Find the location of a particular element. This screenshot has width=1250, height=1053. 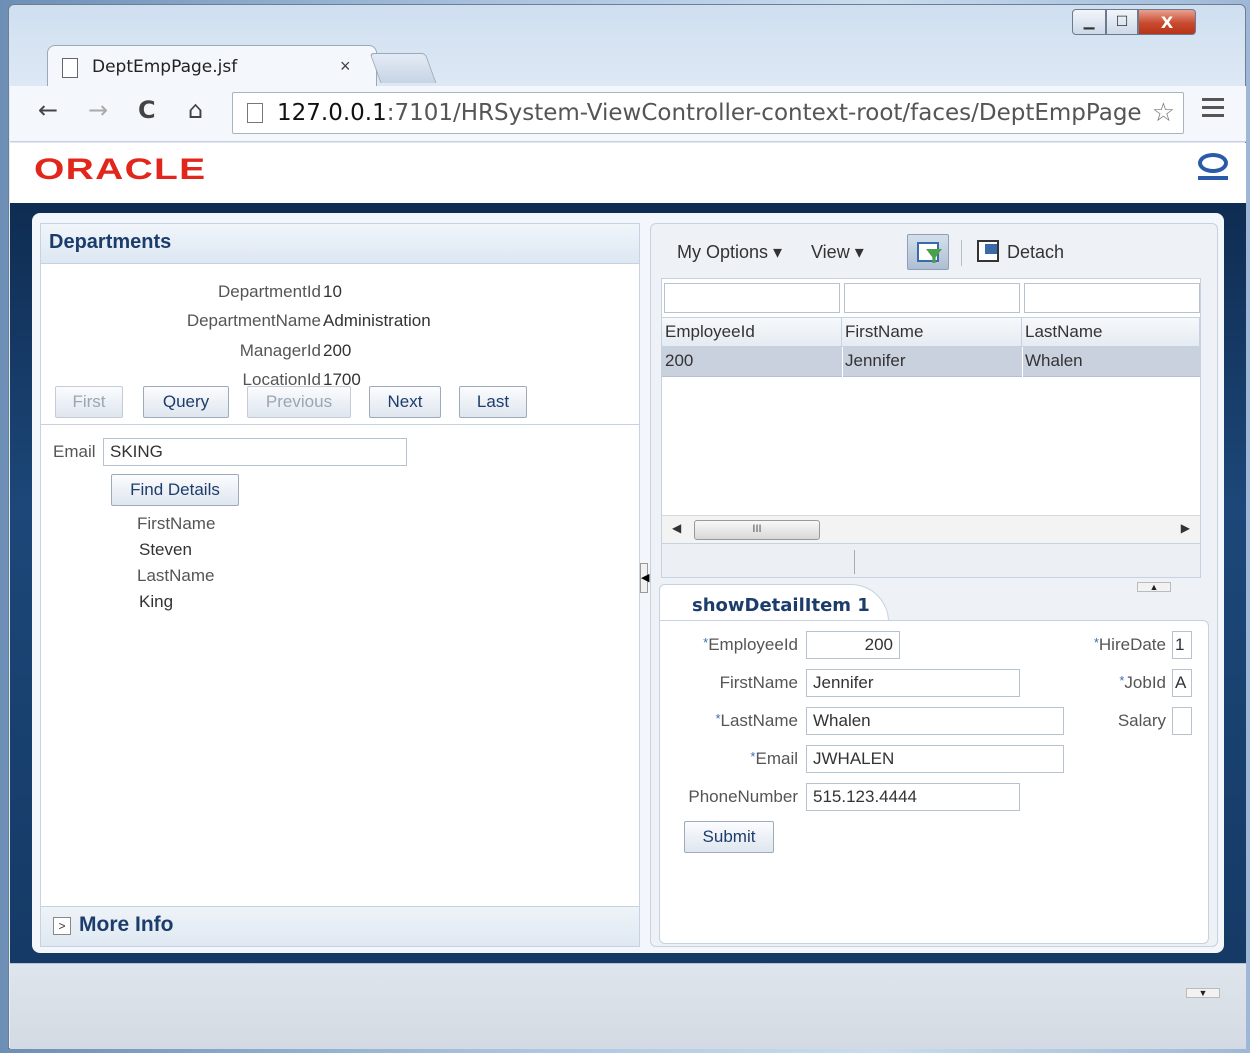

field-value: 200 is located at coordinates (337, 350).